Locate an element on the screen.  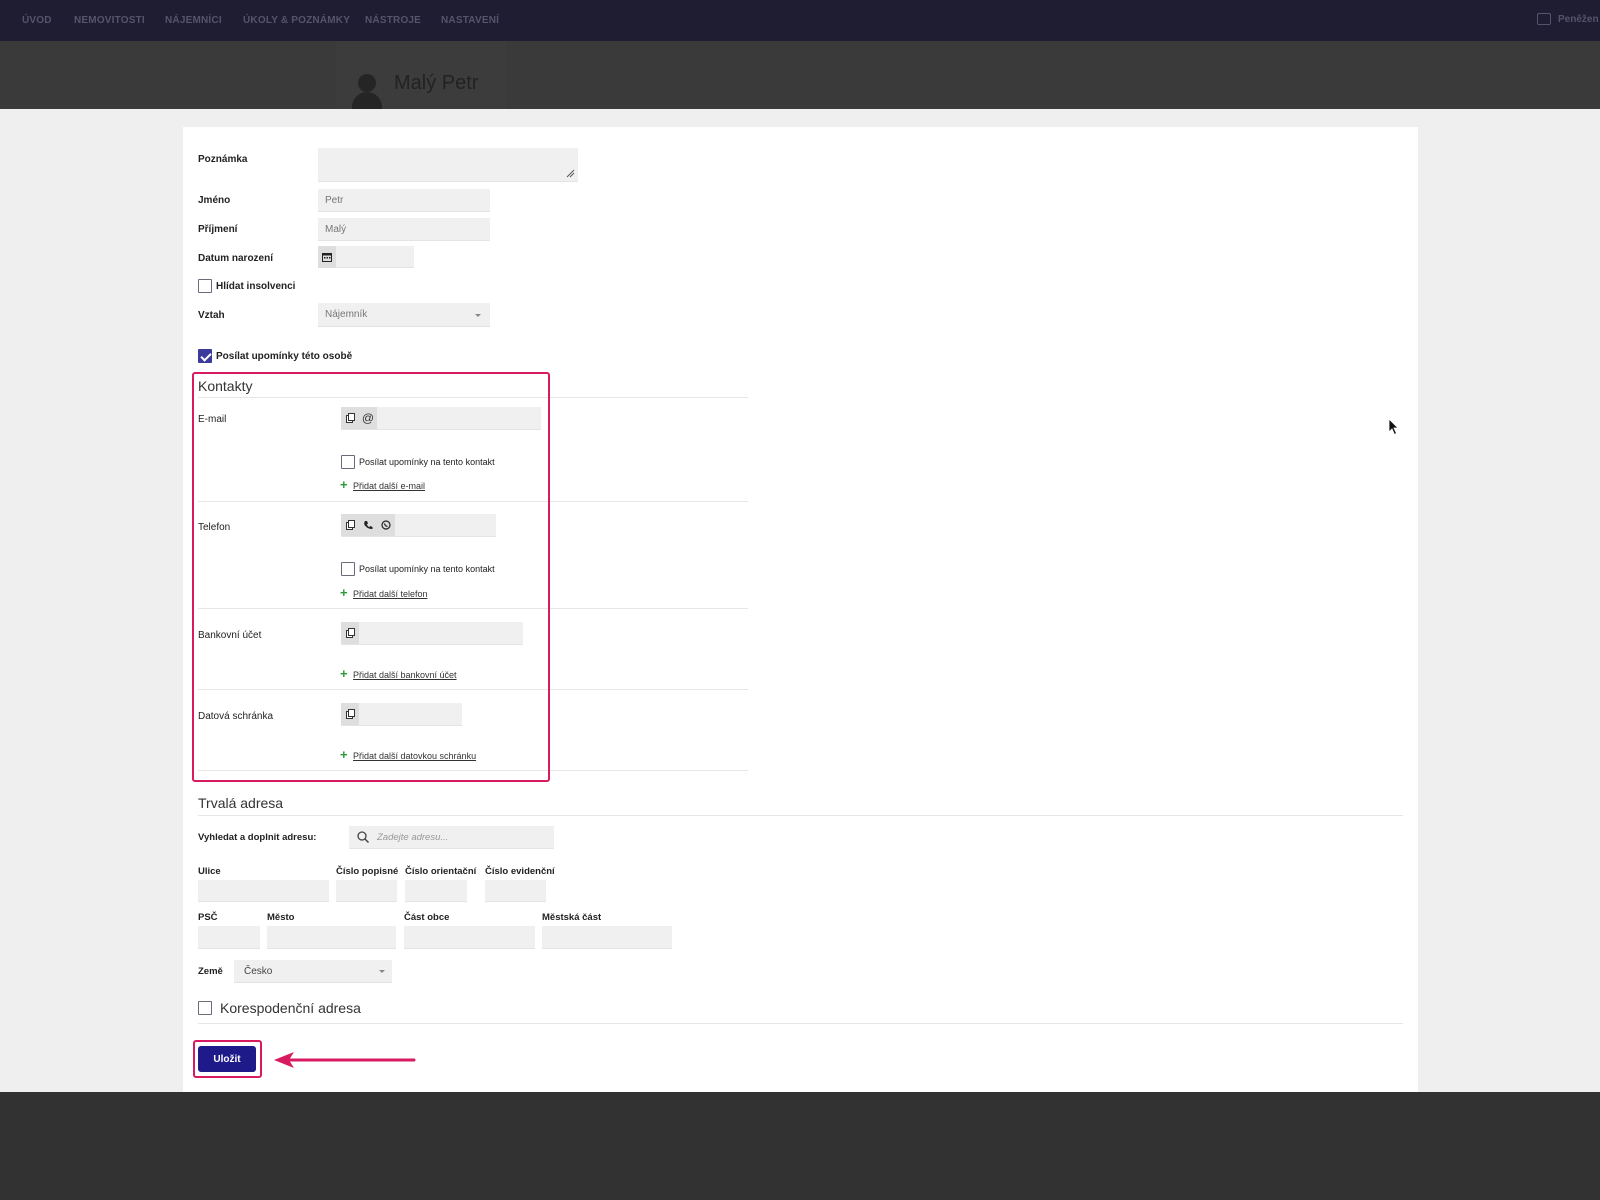
relation-label: Vztah is located at coordinates (211, 315).